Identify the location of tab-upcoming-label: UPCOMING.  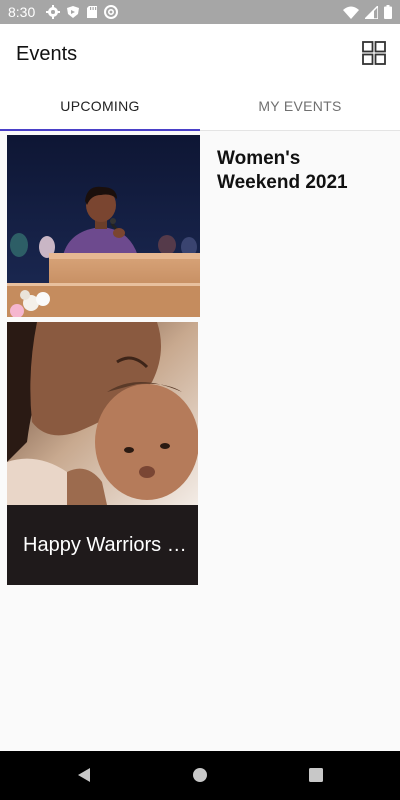
(100, 106).